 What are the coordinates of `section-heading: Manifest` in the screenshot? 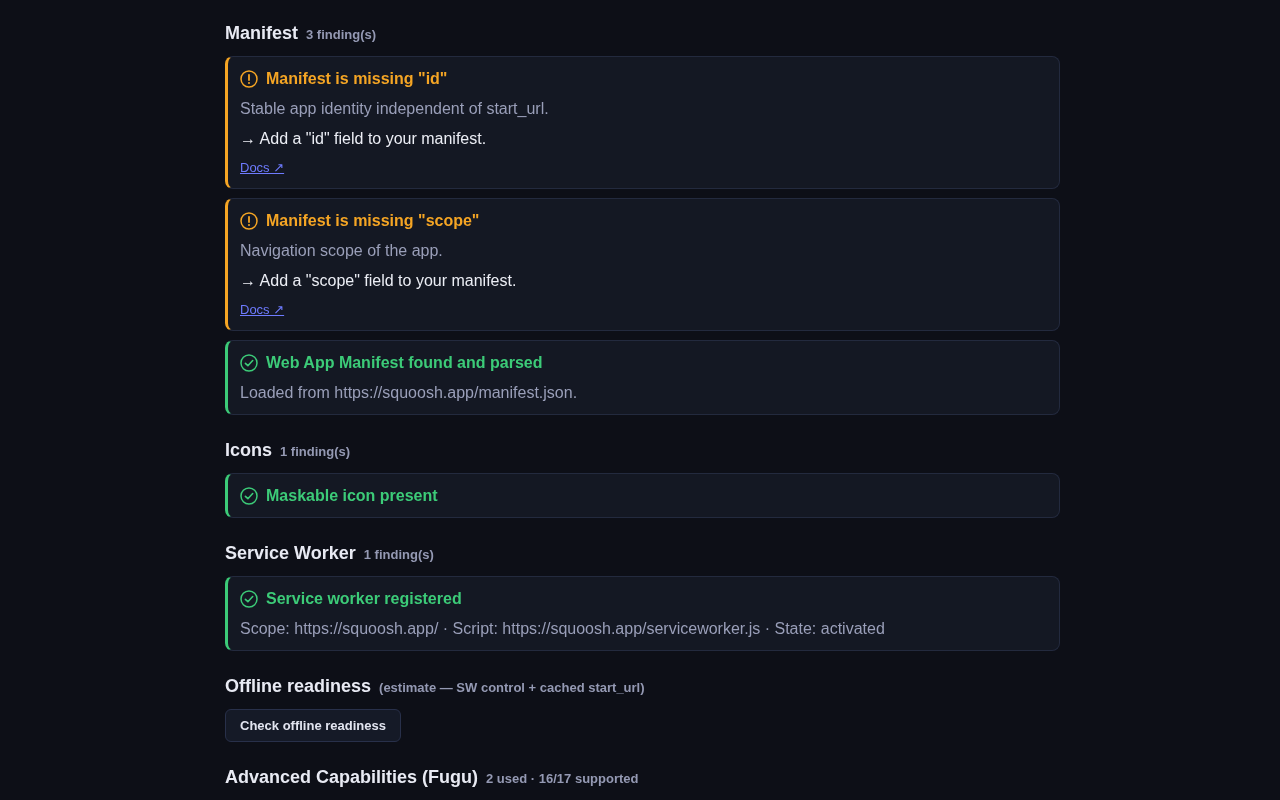 It's located at (261, 33).